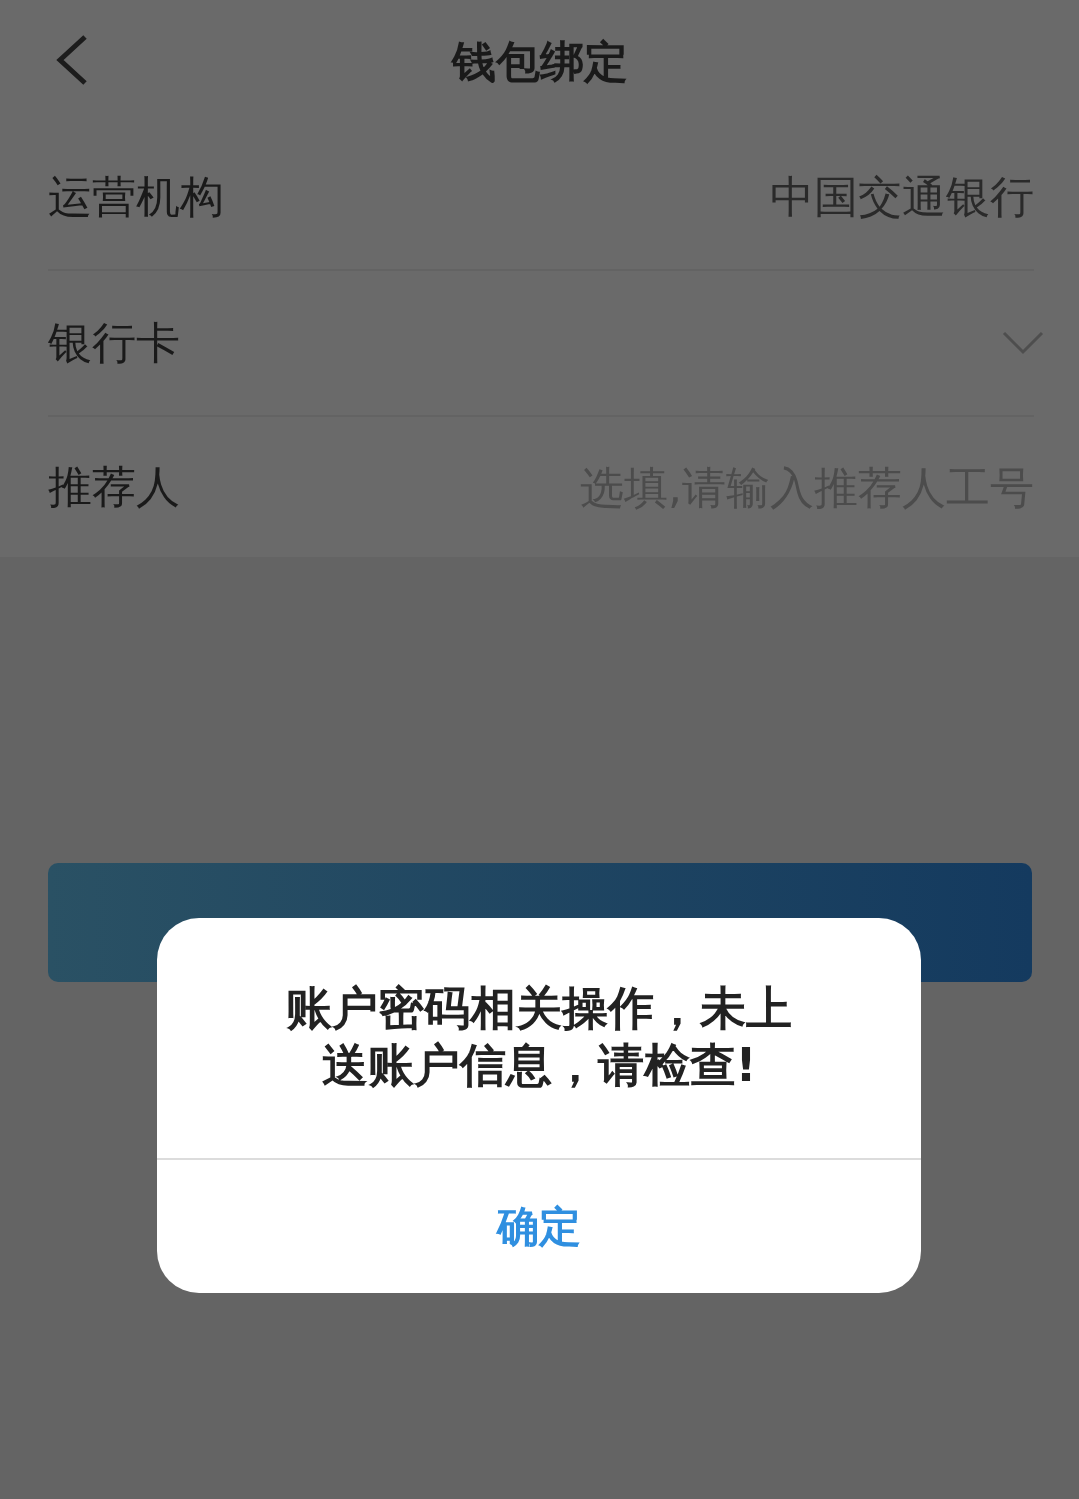  What do you see at coordinates (902, 196) in the screenshot?
I see `field-value: 中国交通银行` at bounding box center [902, 196].